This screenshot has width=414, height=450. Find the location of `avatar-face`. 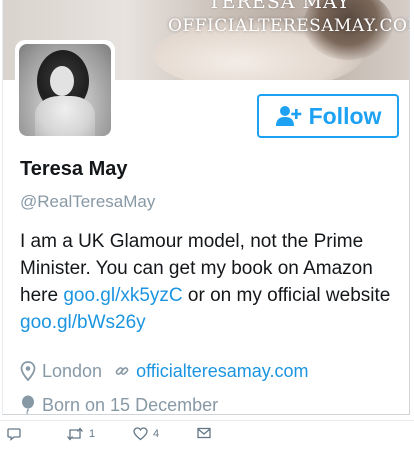

avatar-face is located at coordinates (62, 81).